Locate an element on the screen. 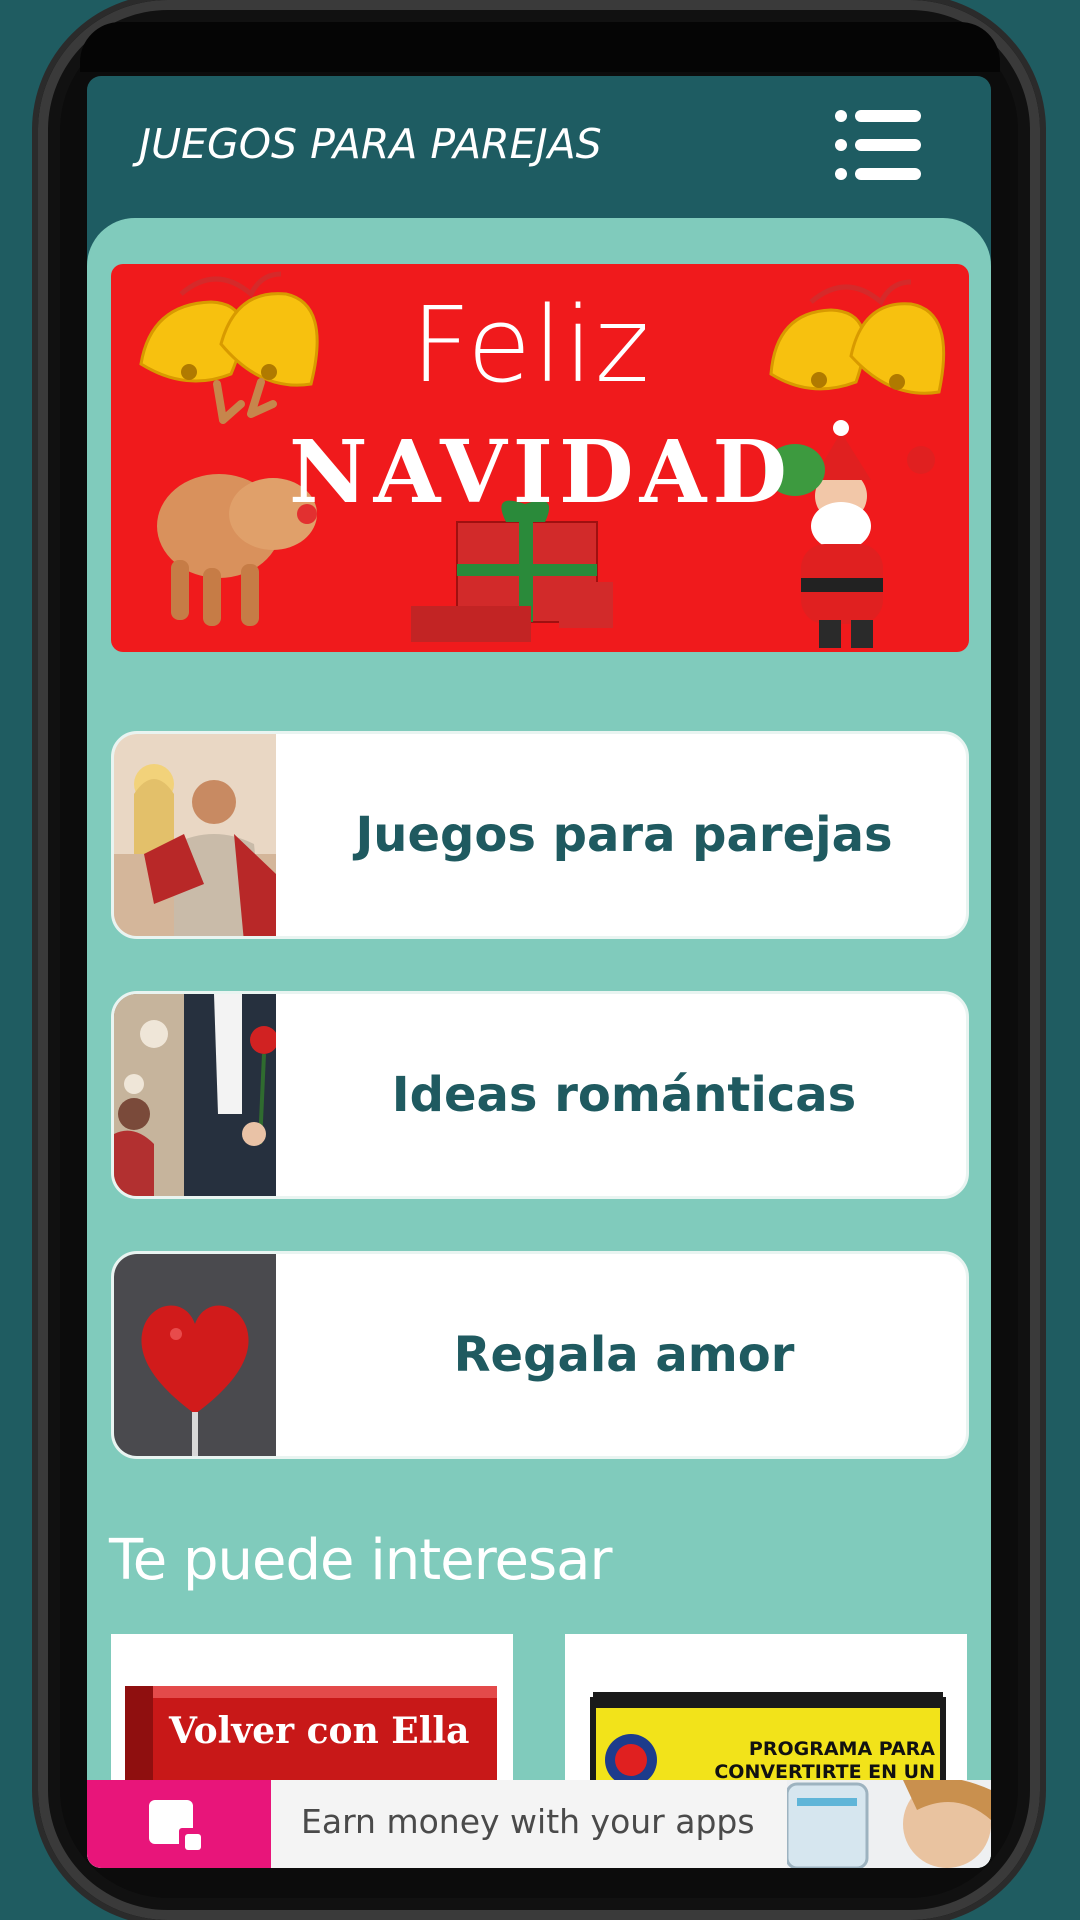 This screenshot has width=1080, height=1920. menu-card-juegos: Juegos para parejas is located at coordinates (540, 835).